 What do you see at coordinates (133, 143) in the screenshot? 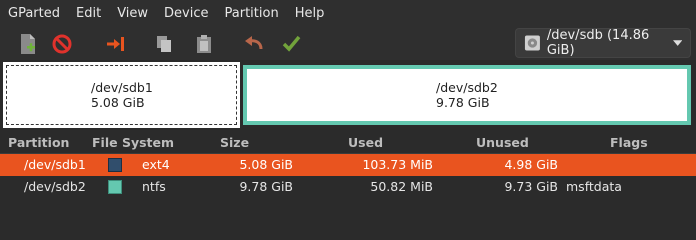
I see `column-header-filesystem: File System` at bounding box center [133, 143].